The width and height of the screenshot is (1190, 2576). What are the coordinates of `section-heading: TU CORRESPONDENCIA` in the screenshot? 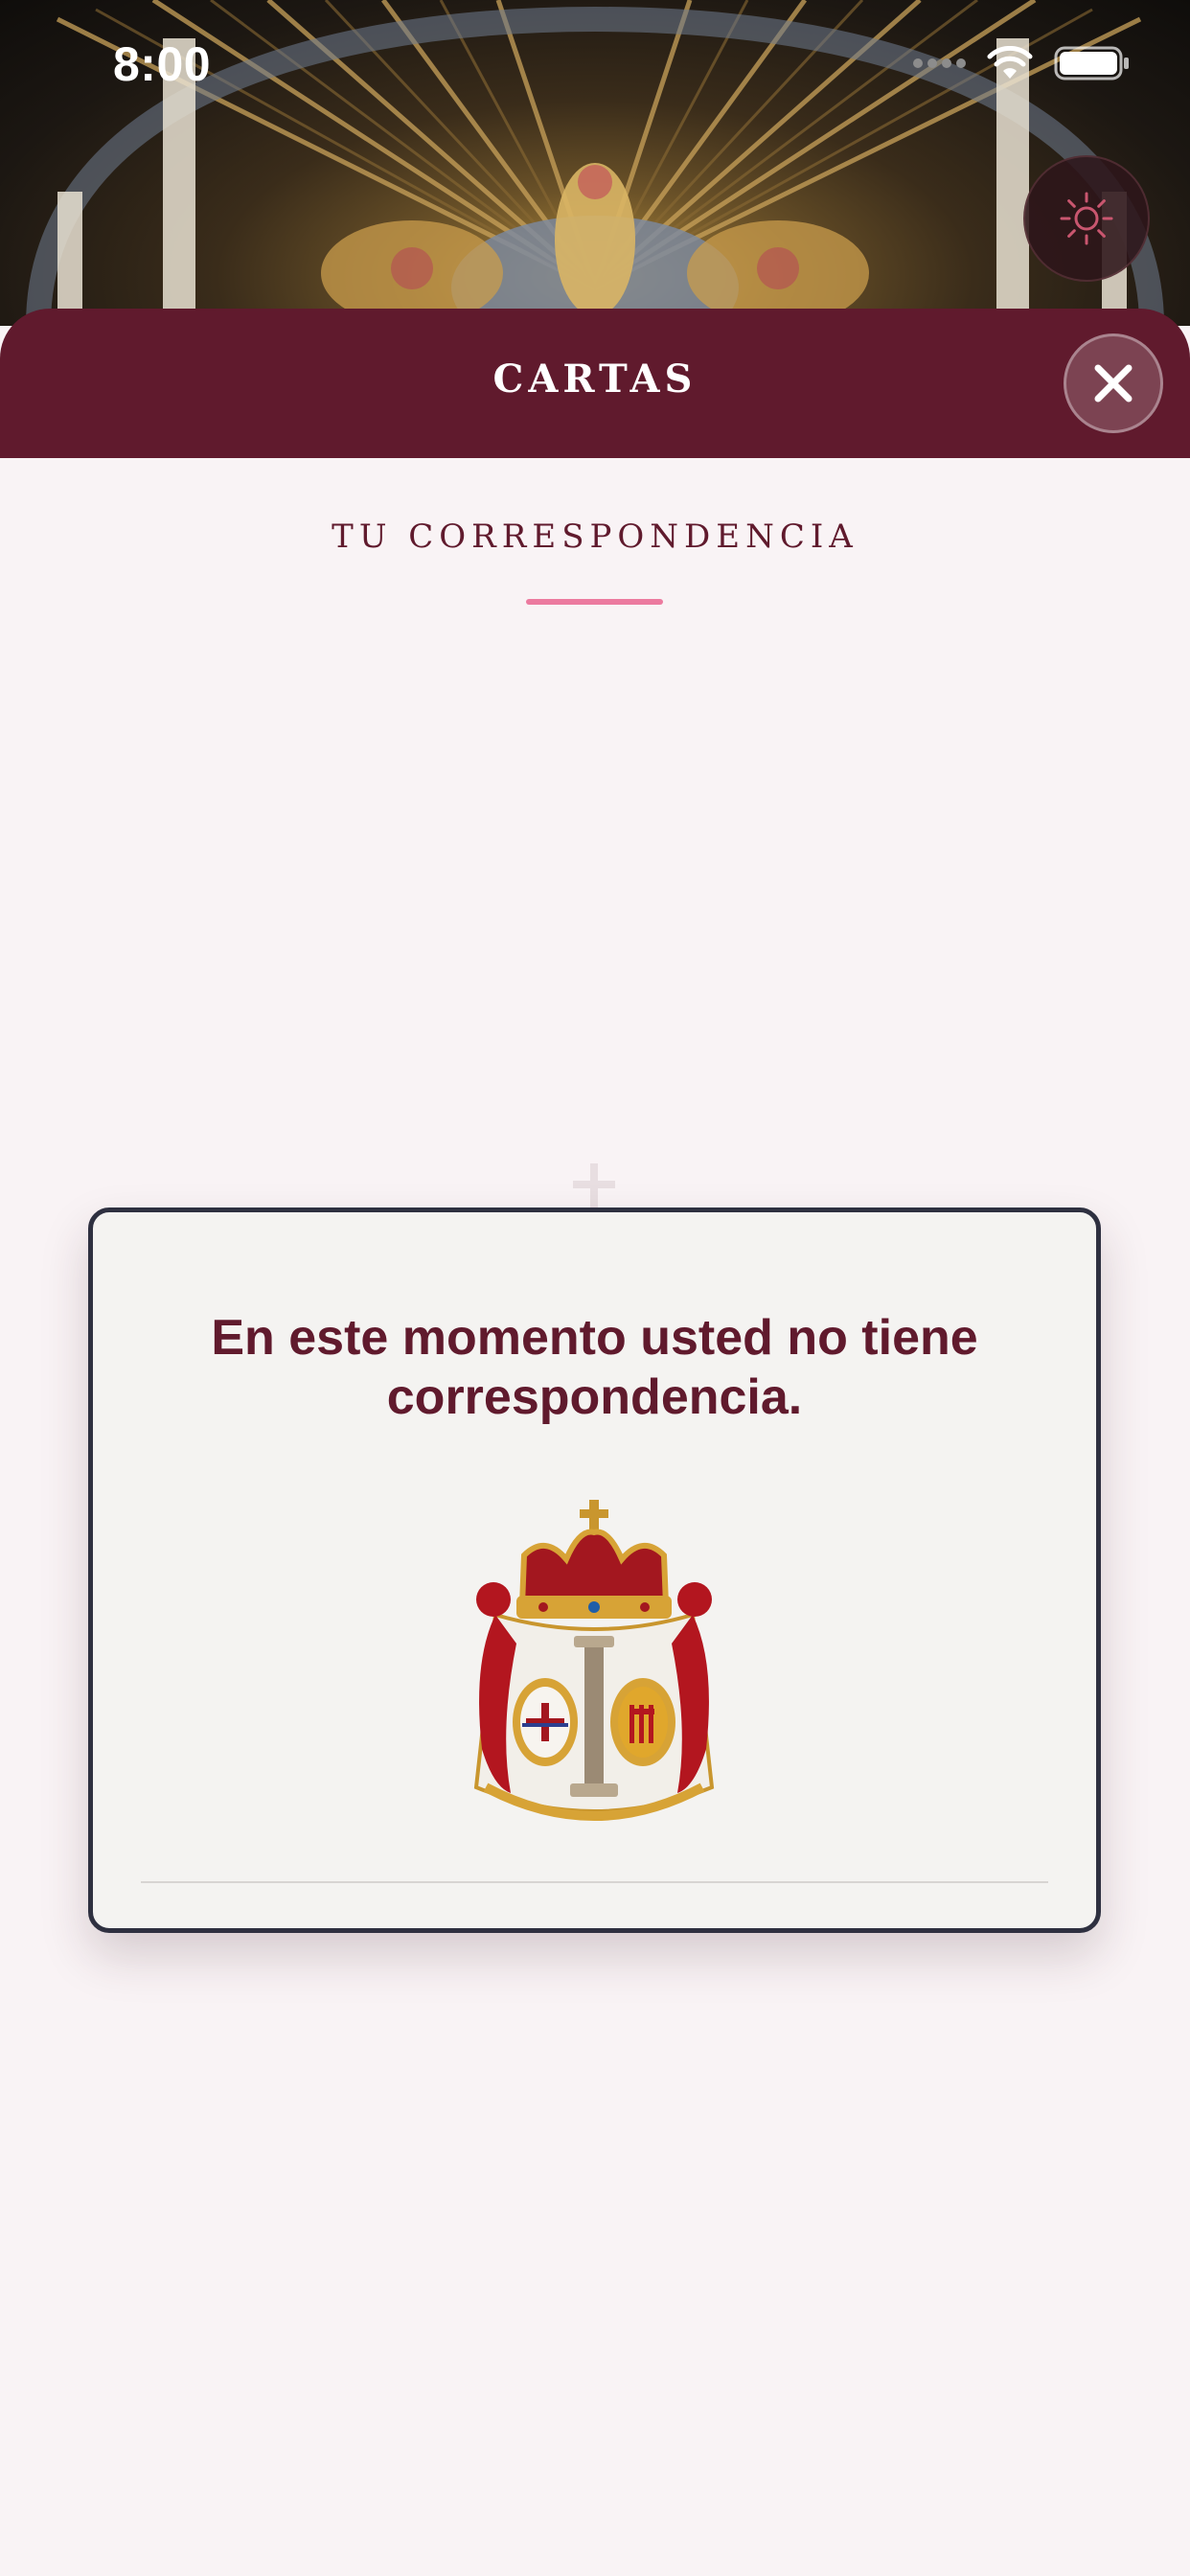 It's located at (595, 537).